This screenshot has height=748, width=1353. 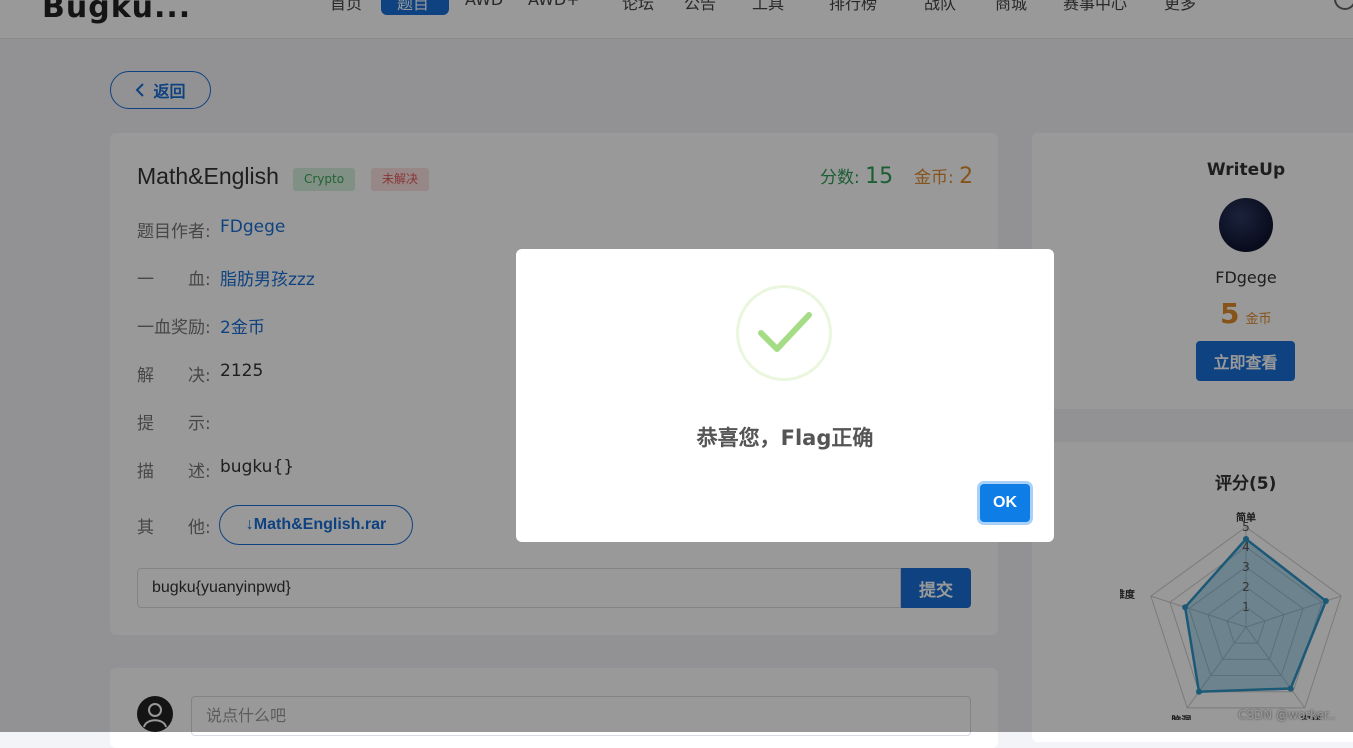 I want to click on success-check-icon, so click(x=784, y=333).